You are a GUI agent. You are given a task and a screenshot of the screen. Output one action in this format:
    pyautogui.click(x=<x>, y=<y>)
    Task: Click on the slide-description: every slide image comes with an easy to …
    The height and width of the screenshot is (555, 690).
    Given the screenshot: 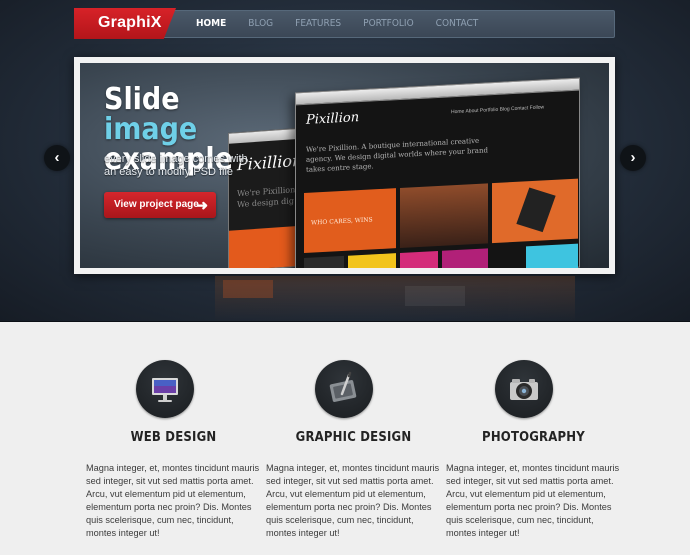 What is the action you would take?
    pyautogui.click(x=176, y=165)
    